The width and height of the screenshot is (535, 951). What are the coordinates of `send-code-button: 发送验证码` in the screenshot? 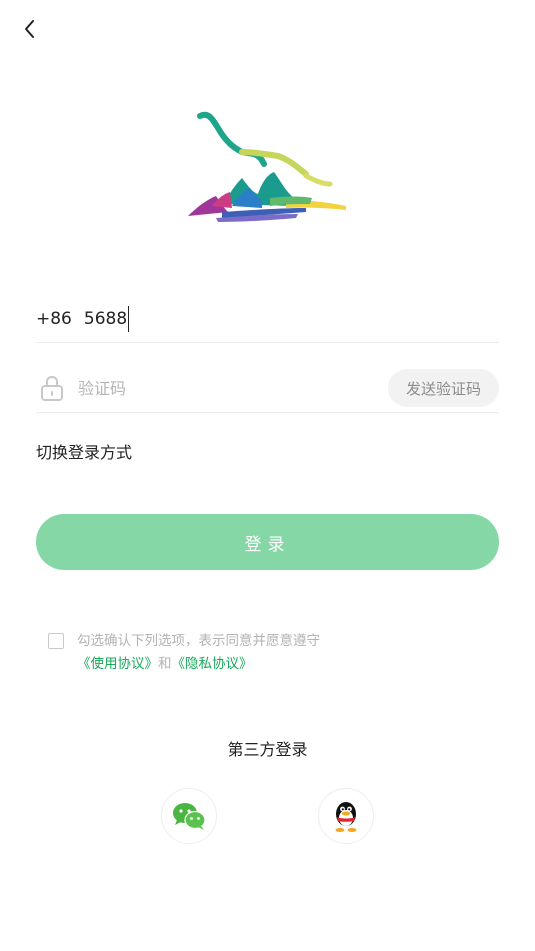 It's located at (443, 388).